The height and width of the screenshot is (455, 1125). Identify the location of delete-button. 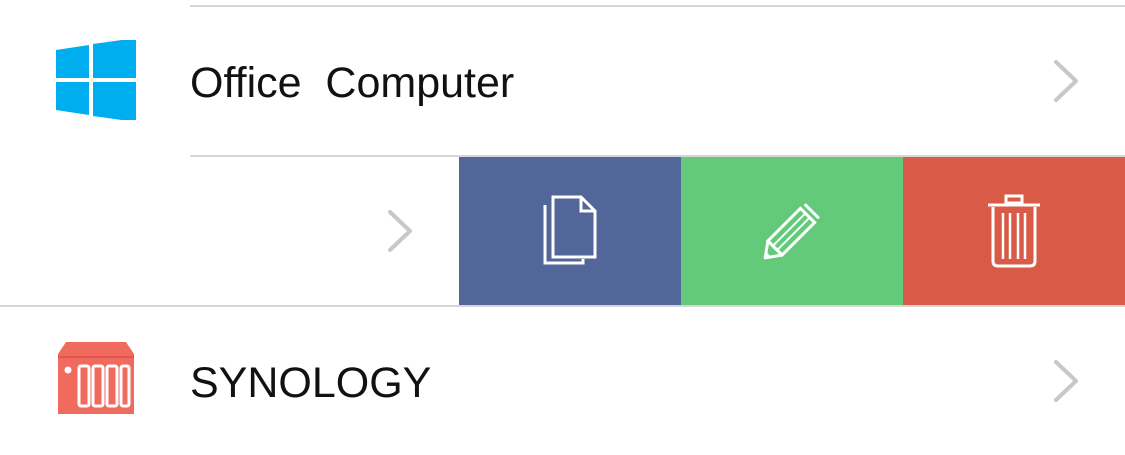
(1014, 231).